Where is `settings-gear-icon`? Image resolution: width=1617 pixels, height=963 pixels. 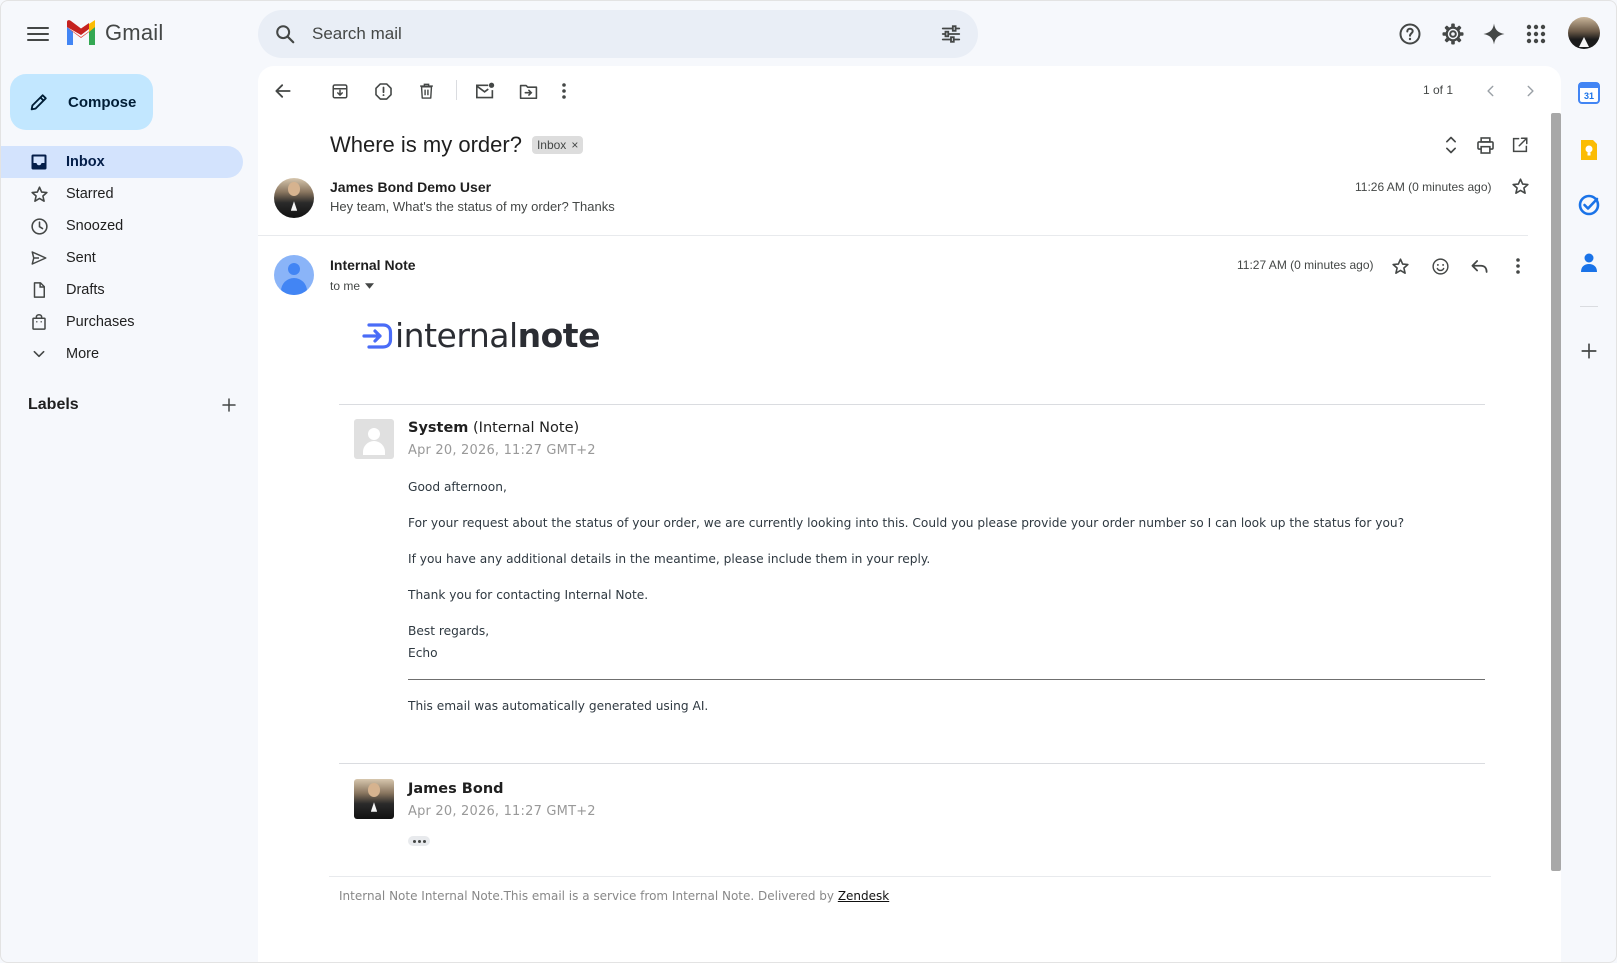
settings-gear-icon is located at coordinates (1453, 34).